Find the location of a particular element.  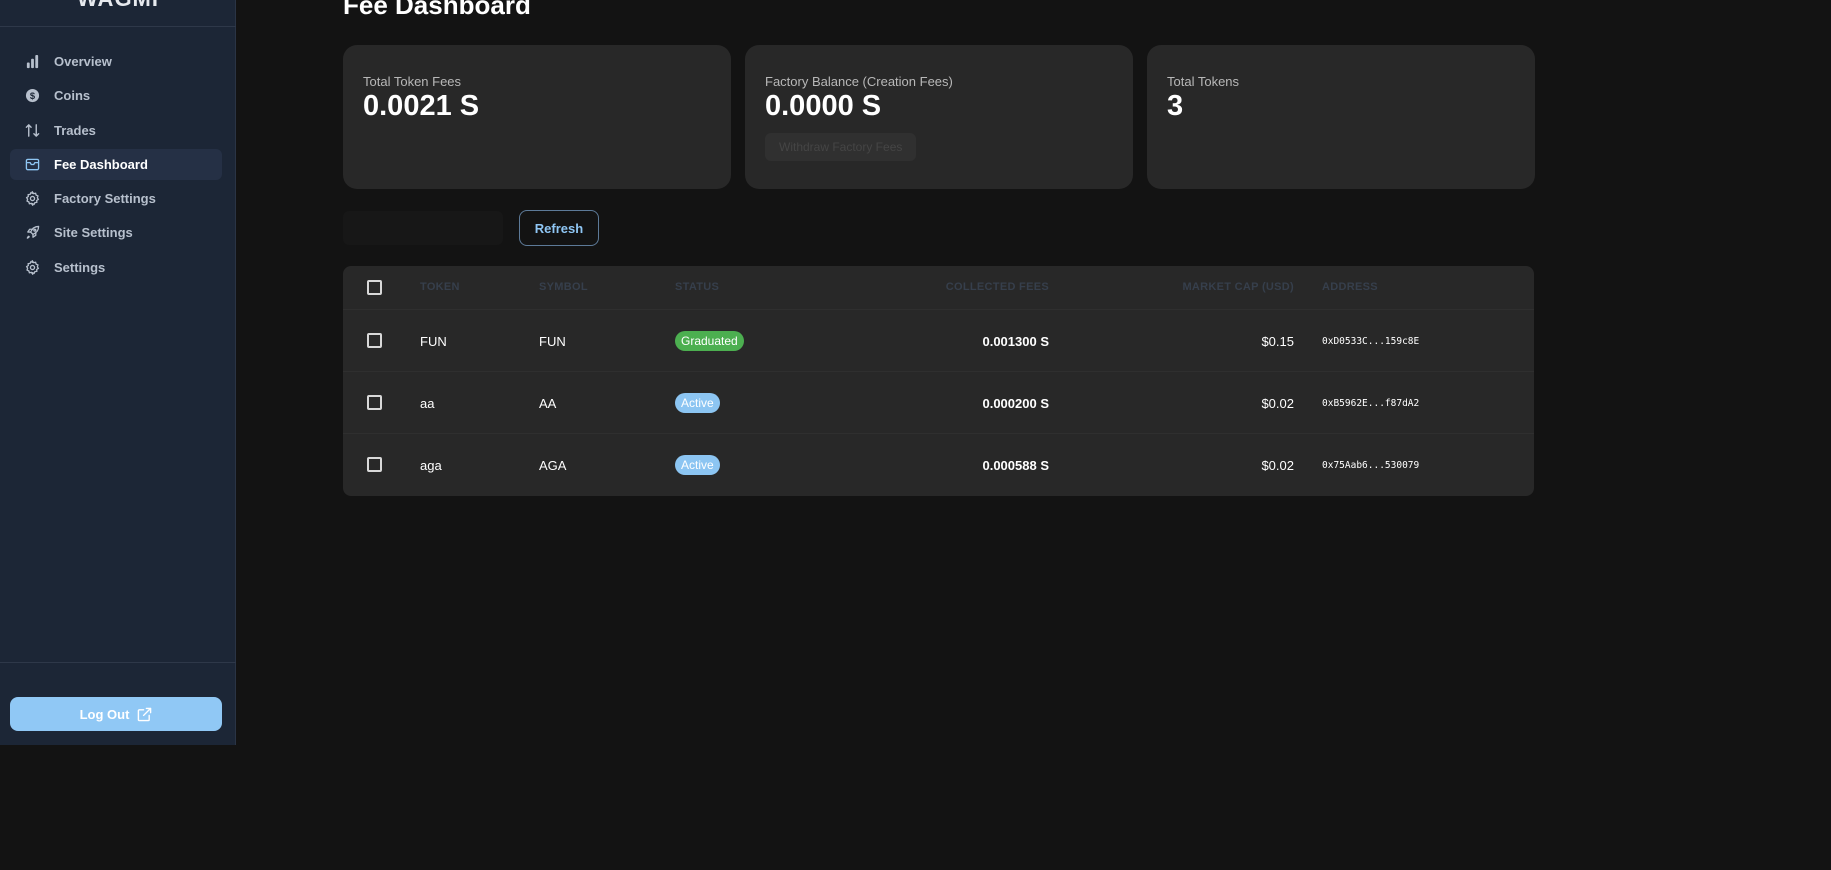

column-header-address: ADDRESS is located at coordinates (1350, 287).